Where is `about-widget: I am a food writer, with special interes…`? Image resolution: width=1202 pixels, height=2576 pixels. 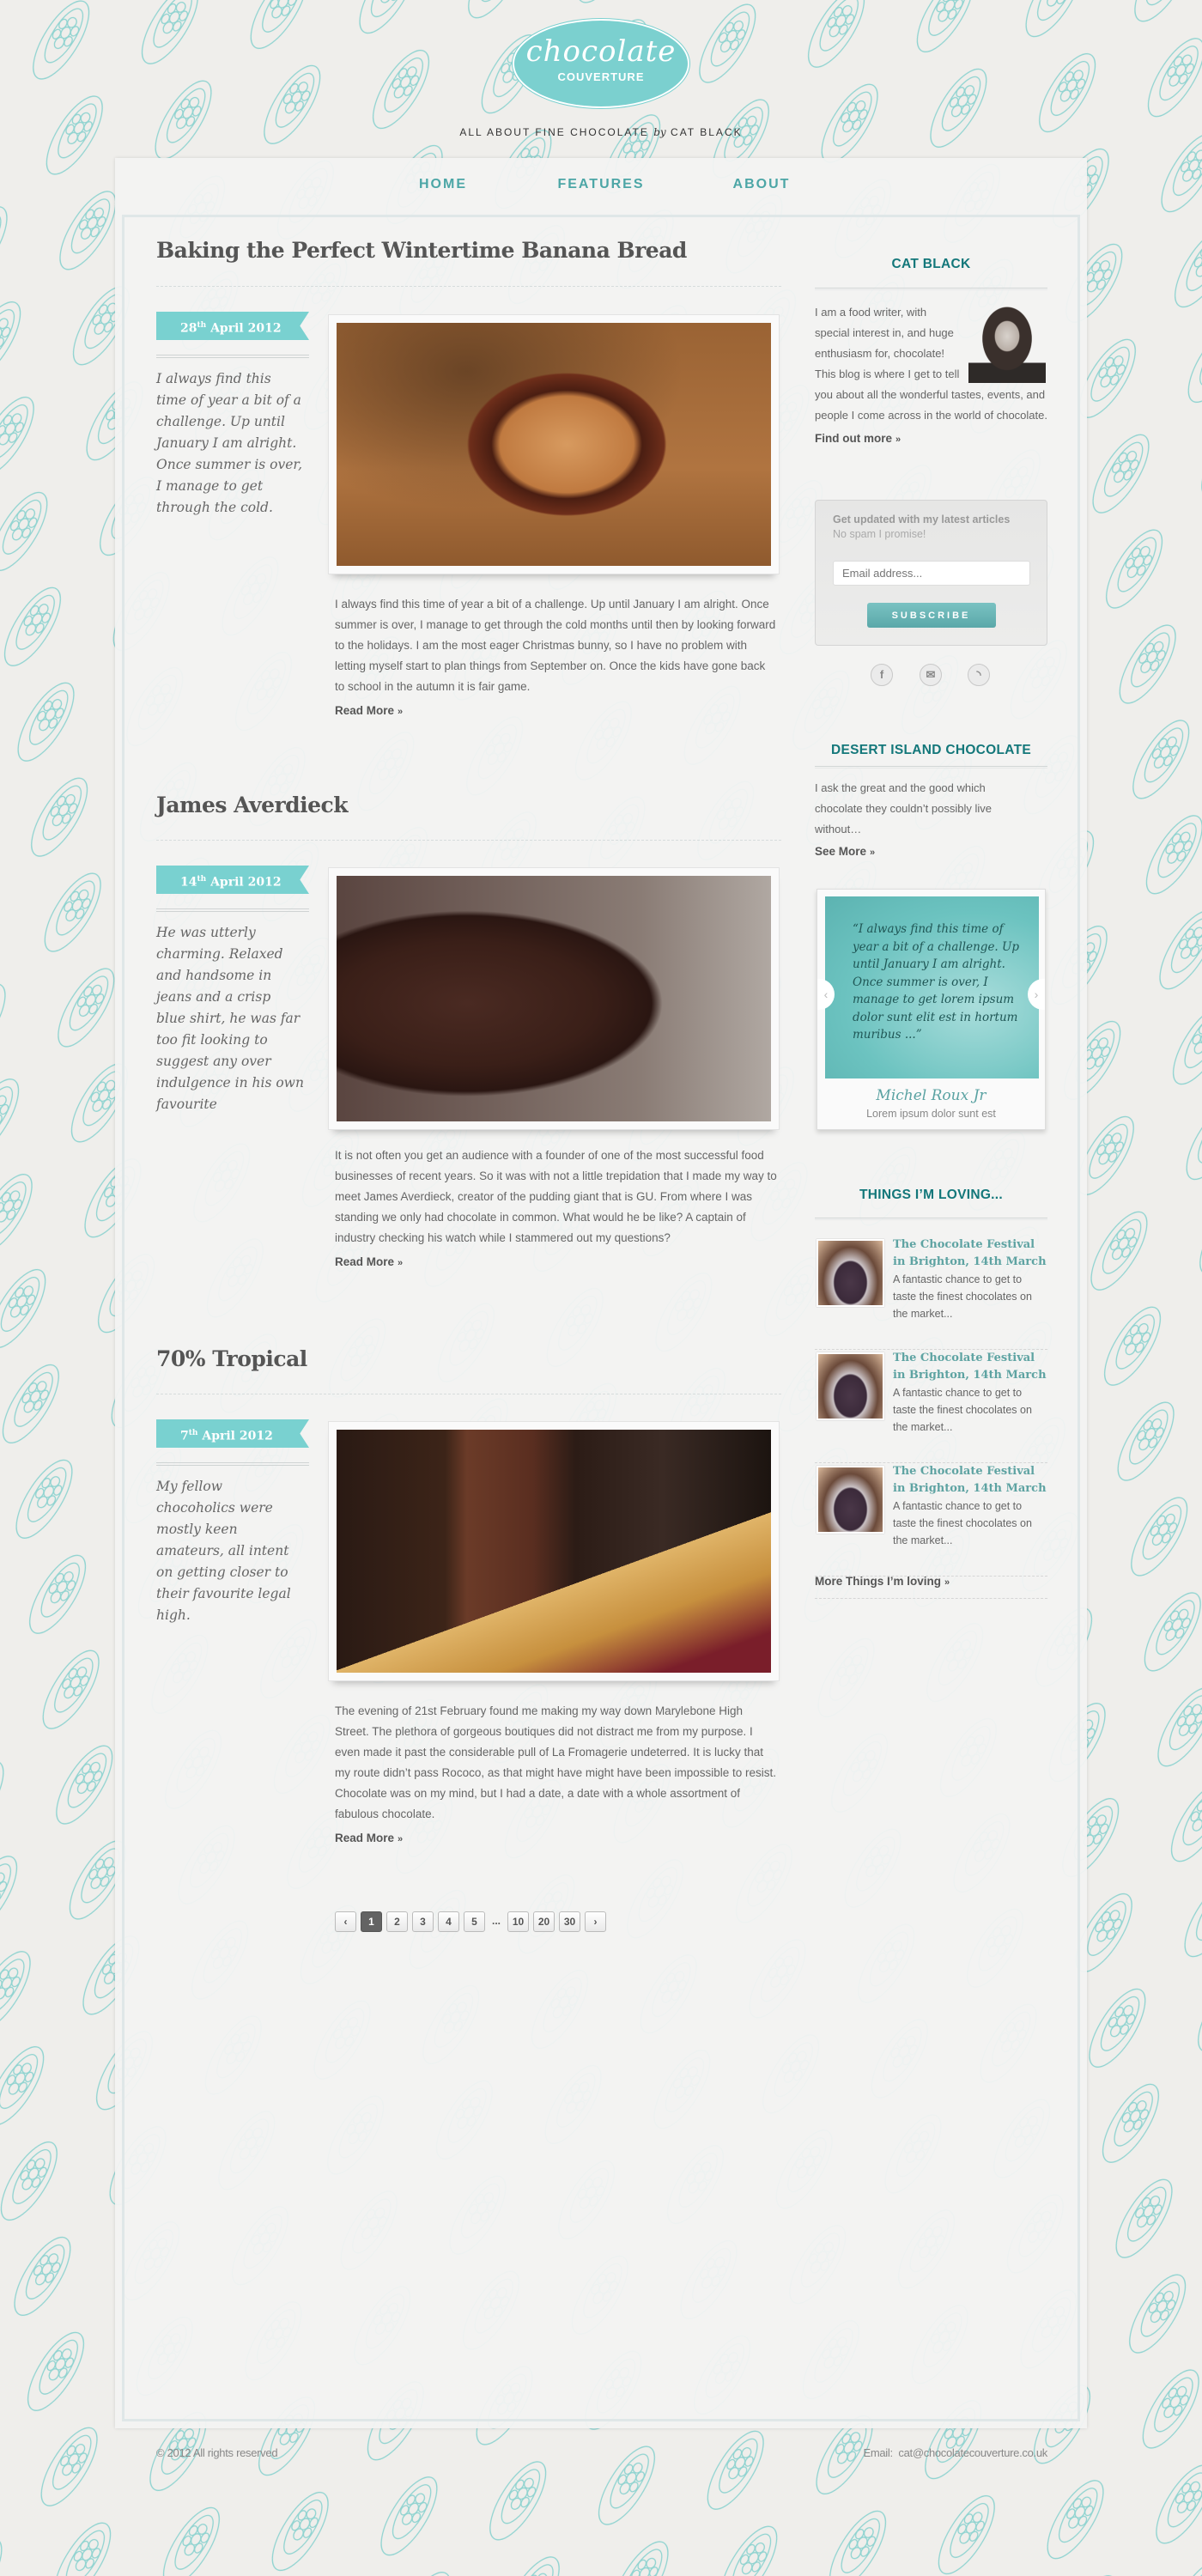 about-widget: I am a food writer, with special interes… is located at coordinates (931, 374).